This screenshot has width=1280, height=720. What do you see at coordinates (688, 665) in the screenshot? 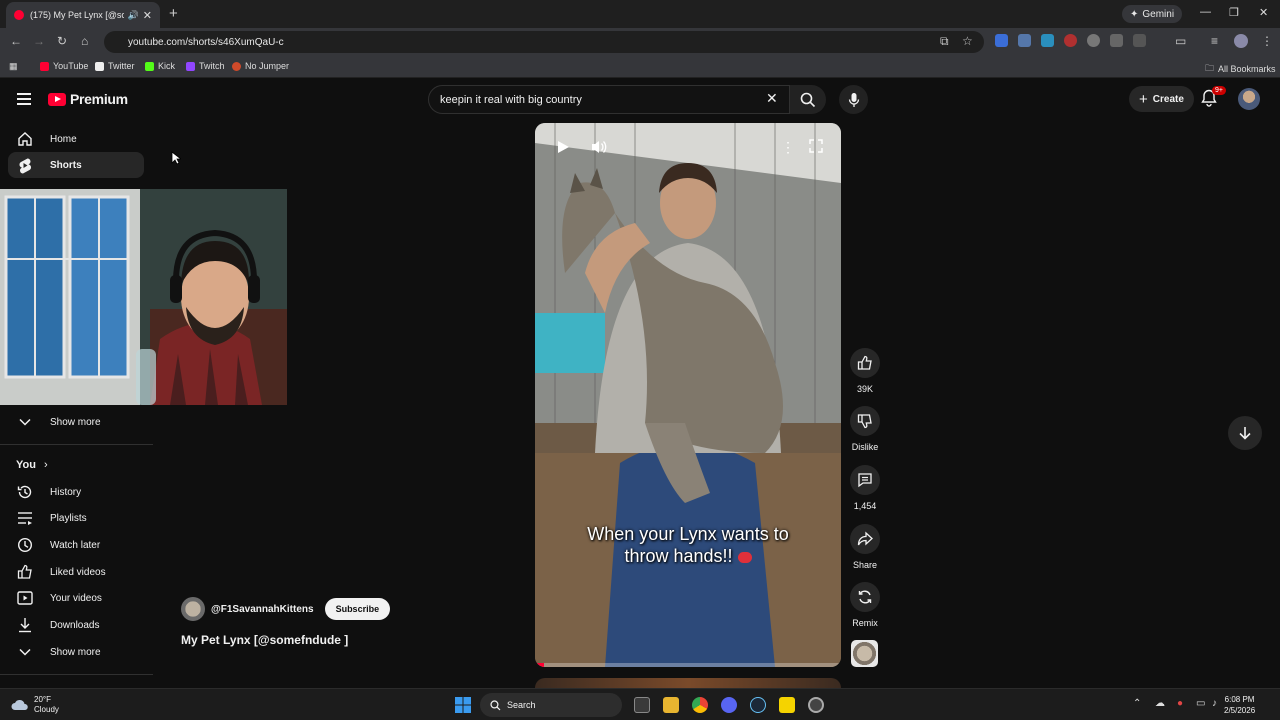
I see `progress-bar` at bounding box center [688, 665].